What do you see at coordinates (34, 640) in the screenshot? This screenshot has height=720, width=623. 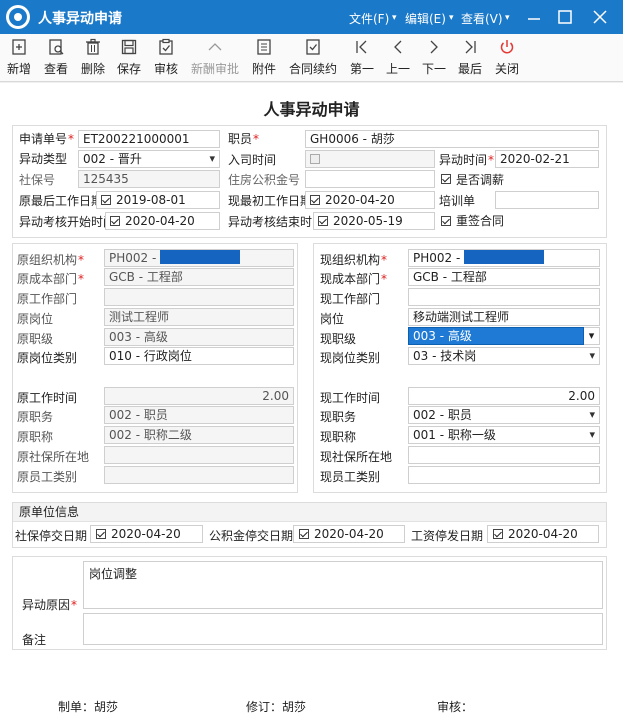 I see `remark-label: 备注` at bounding box center [34, 640].